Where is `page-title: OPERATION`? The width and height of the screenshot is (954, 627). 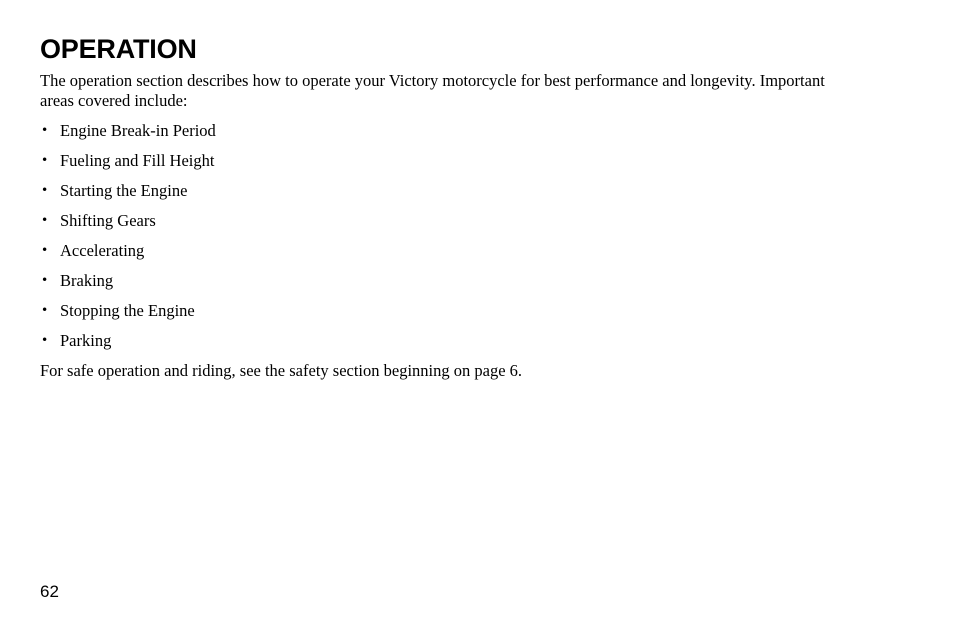 page-title: OPERATION is located at coordinates (118, 49).